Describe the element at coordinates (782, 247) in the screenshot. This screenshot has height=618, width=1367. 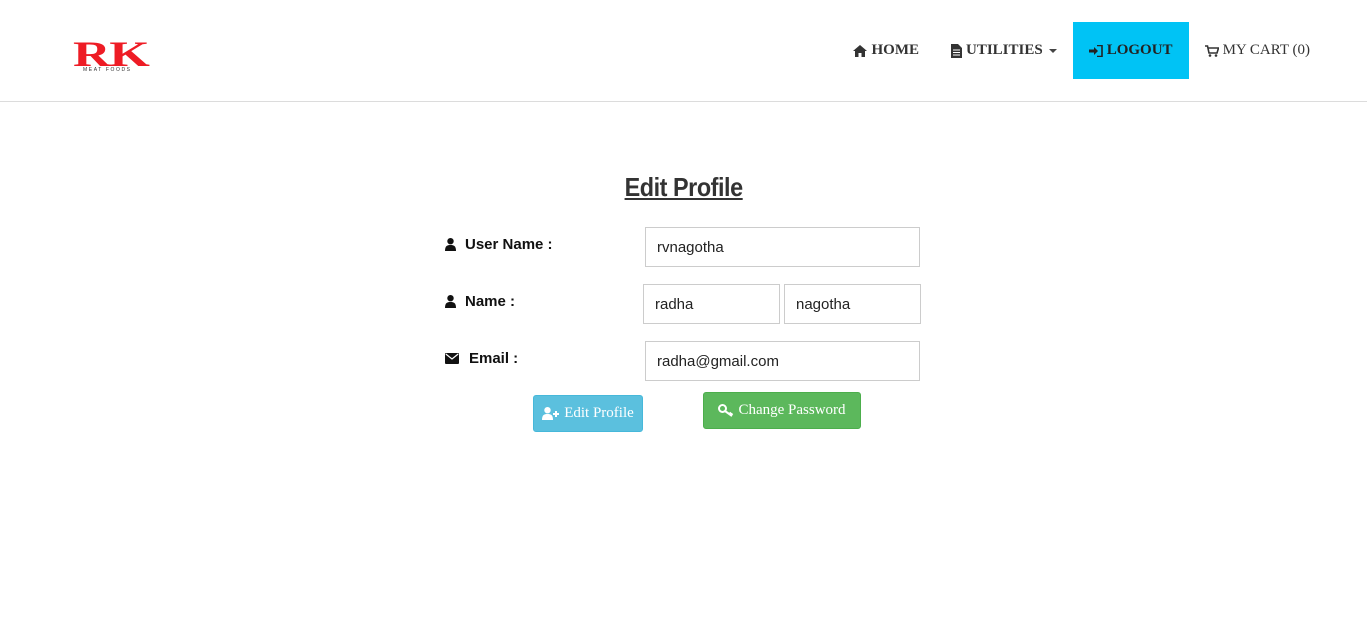
I see `username-input` at that location.